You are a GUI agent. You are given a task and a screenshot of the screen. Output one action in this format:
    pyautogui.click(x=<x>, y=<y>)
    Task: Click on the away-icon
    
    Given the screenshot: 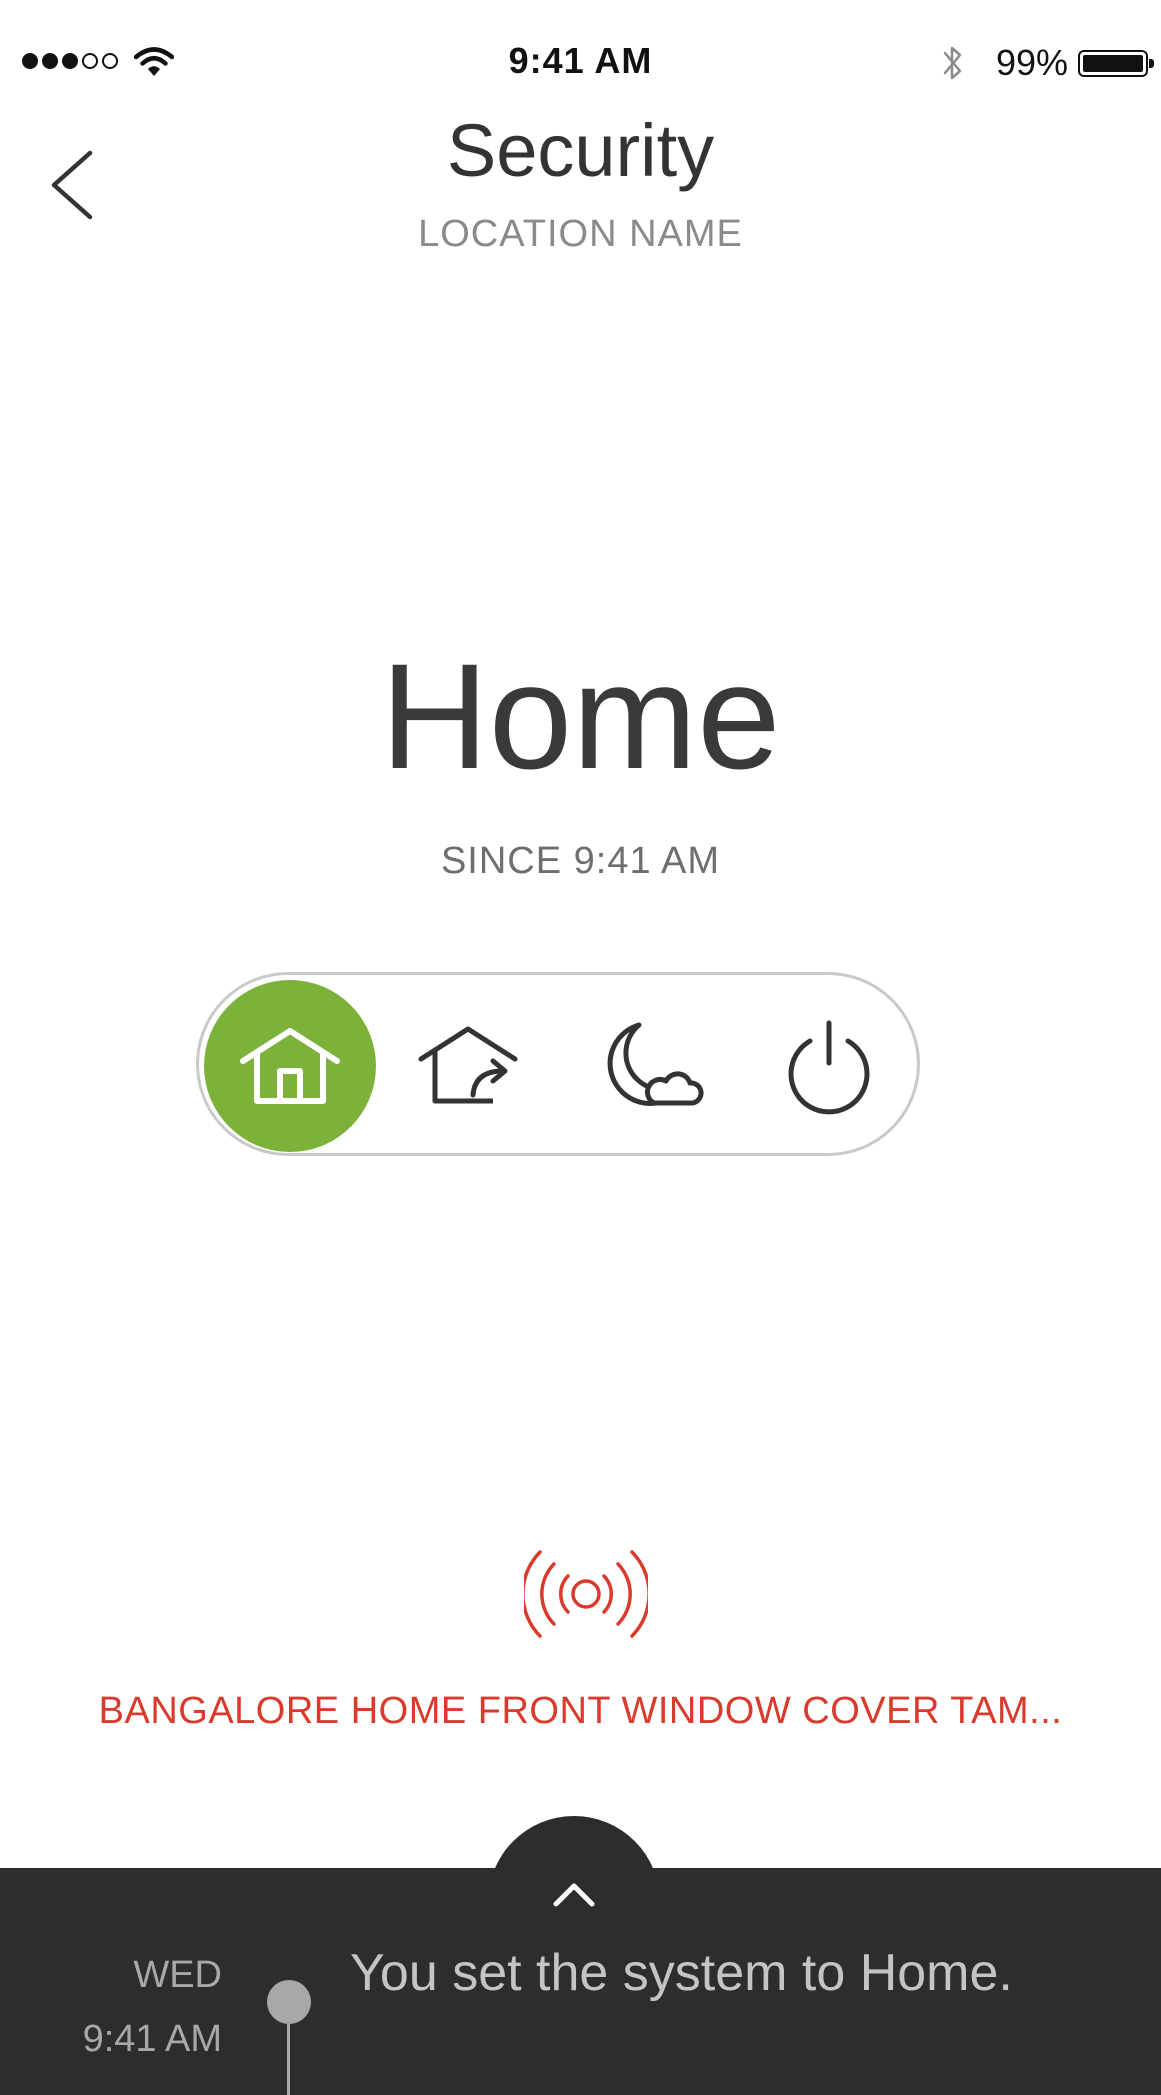 What is the action you would take?
    pyautogui.click(x=468, y=1065)
    